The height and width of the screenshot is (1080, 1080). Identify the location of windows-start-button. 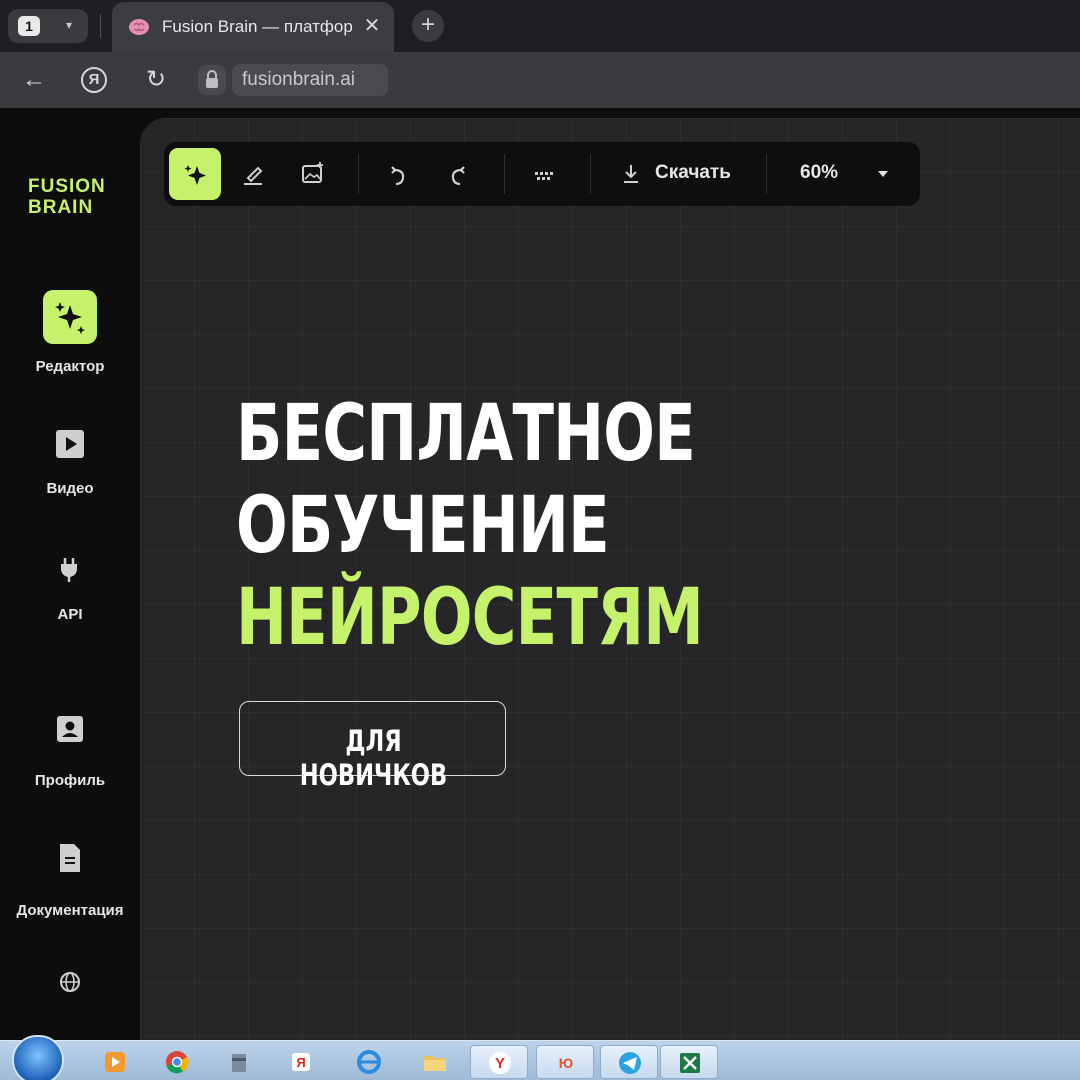
(38, 1057).